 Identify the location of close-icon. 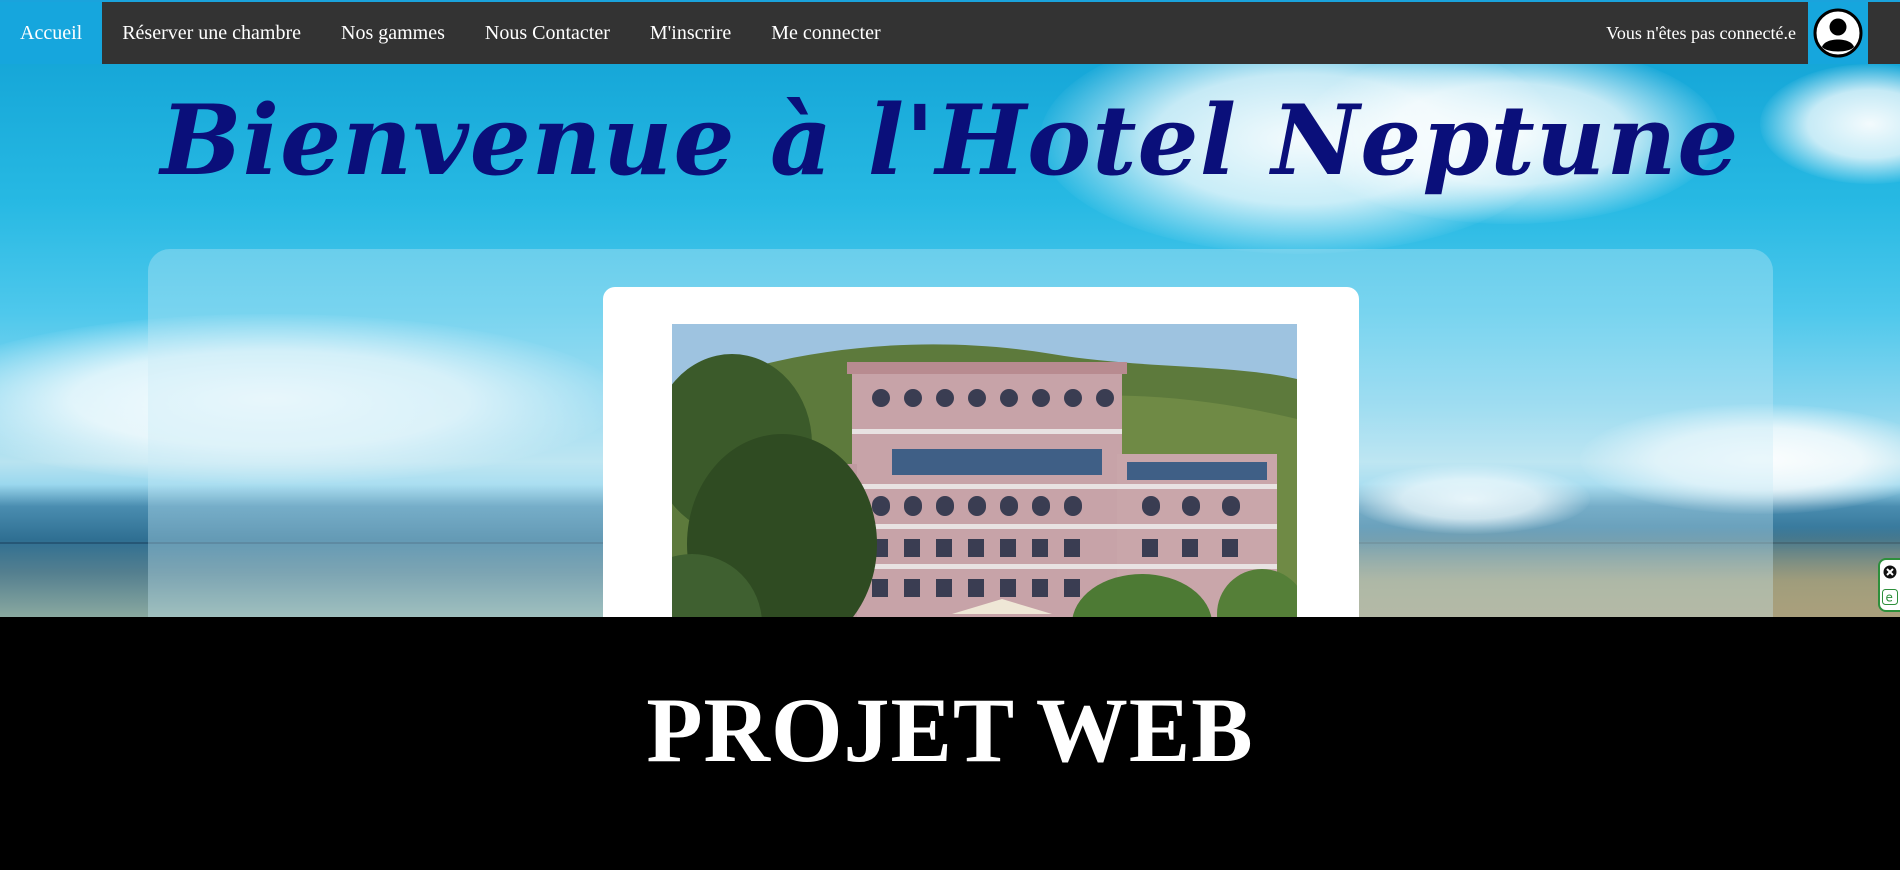
(1890, 572).